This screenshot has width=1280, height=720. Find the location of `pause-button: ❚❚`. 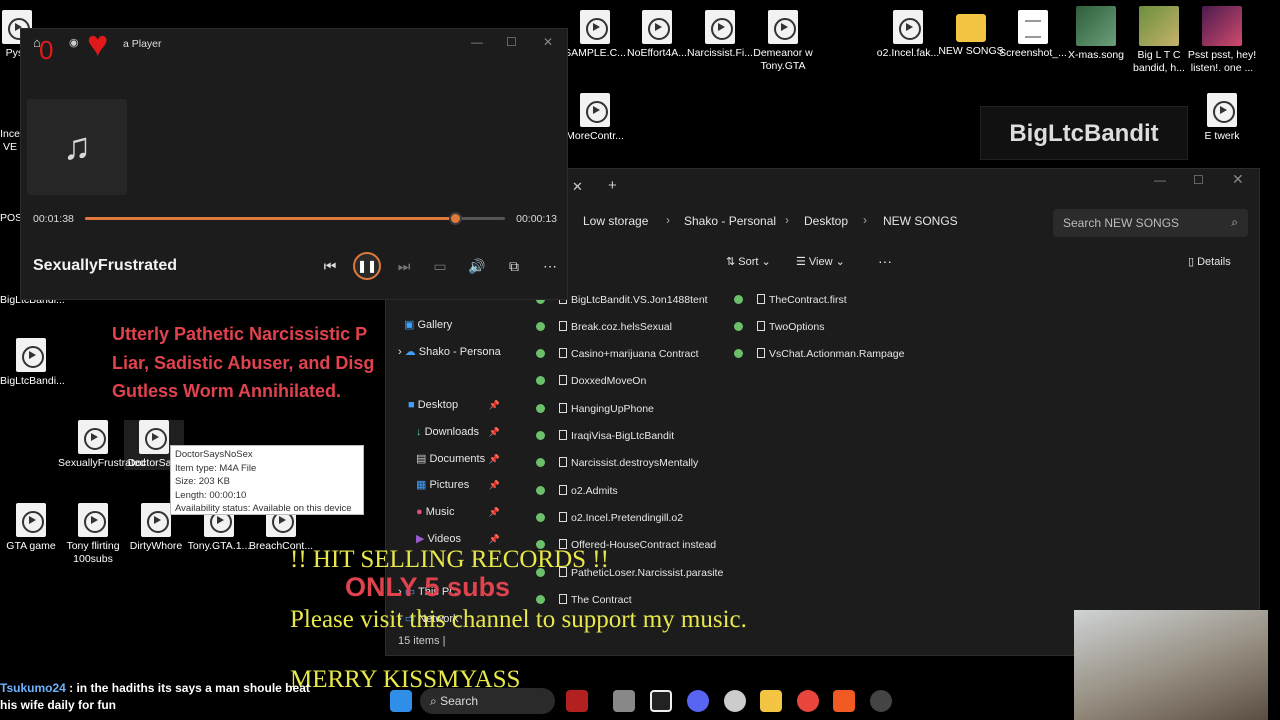

pause-button: ❚❚ is located at coordinates (367, 266).